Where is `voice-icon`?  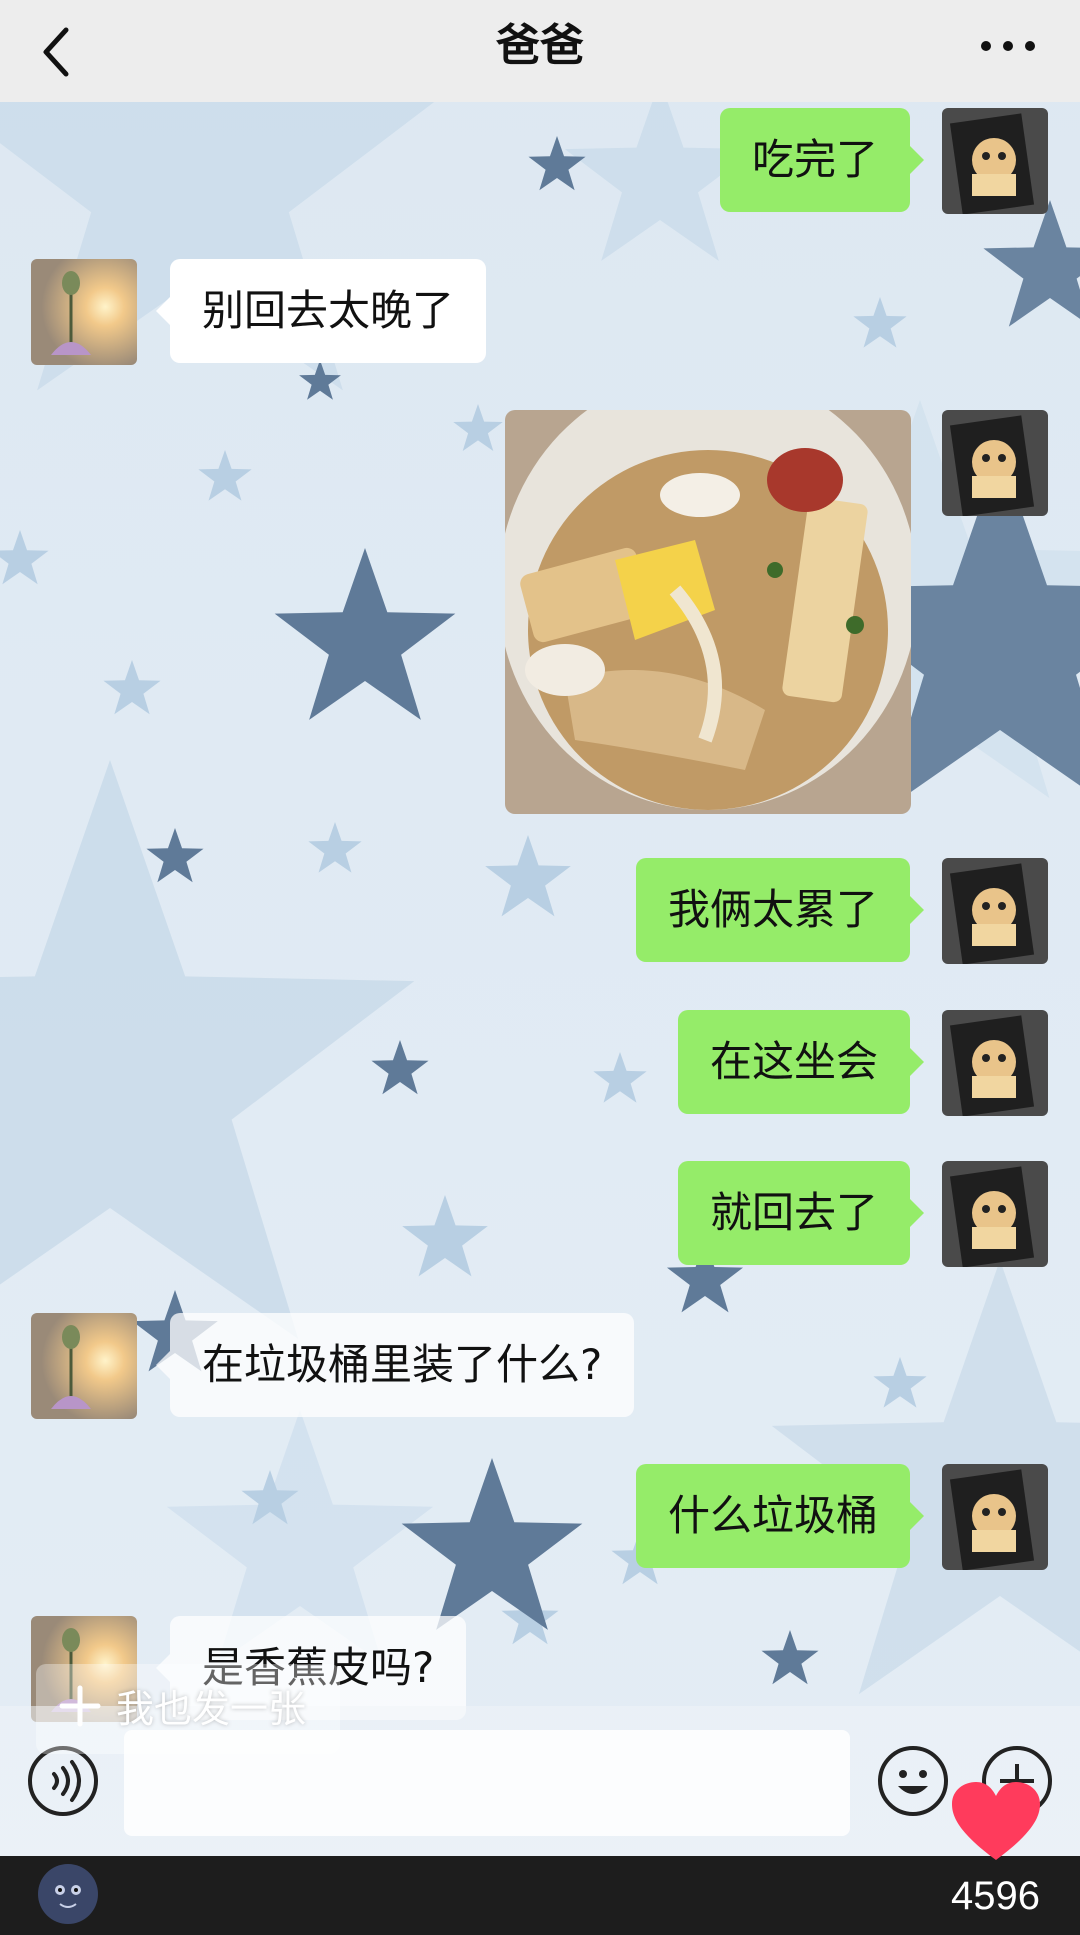 voice-icon is located at coordinates (63, 1781).